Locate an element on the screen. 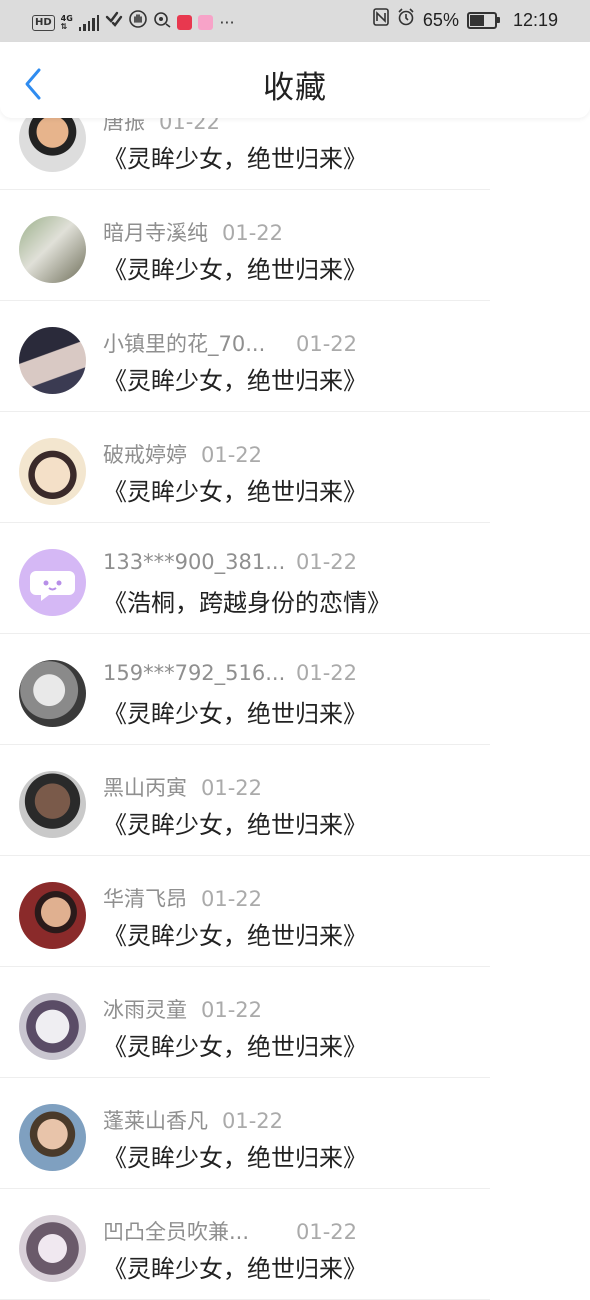 Image resolution: width=590 pixels, height=1300 pixels. item-meta: 133***900_381... 01-22 is located at coordinates (230, 562).